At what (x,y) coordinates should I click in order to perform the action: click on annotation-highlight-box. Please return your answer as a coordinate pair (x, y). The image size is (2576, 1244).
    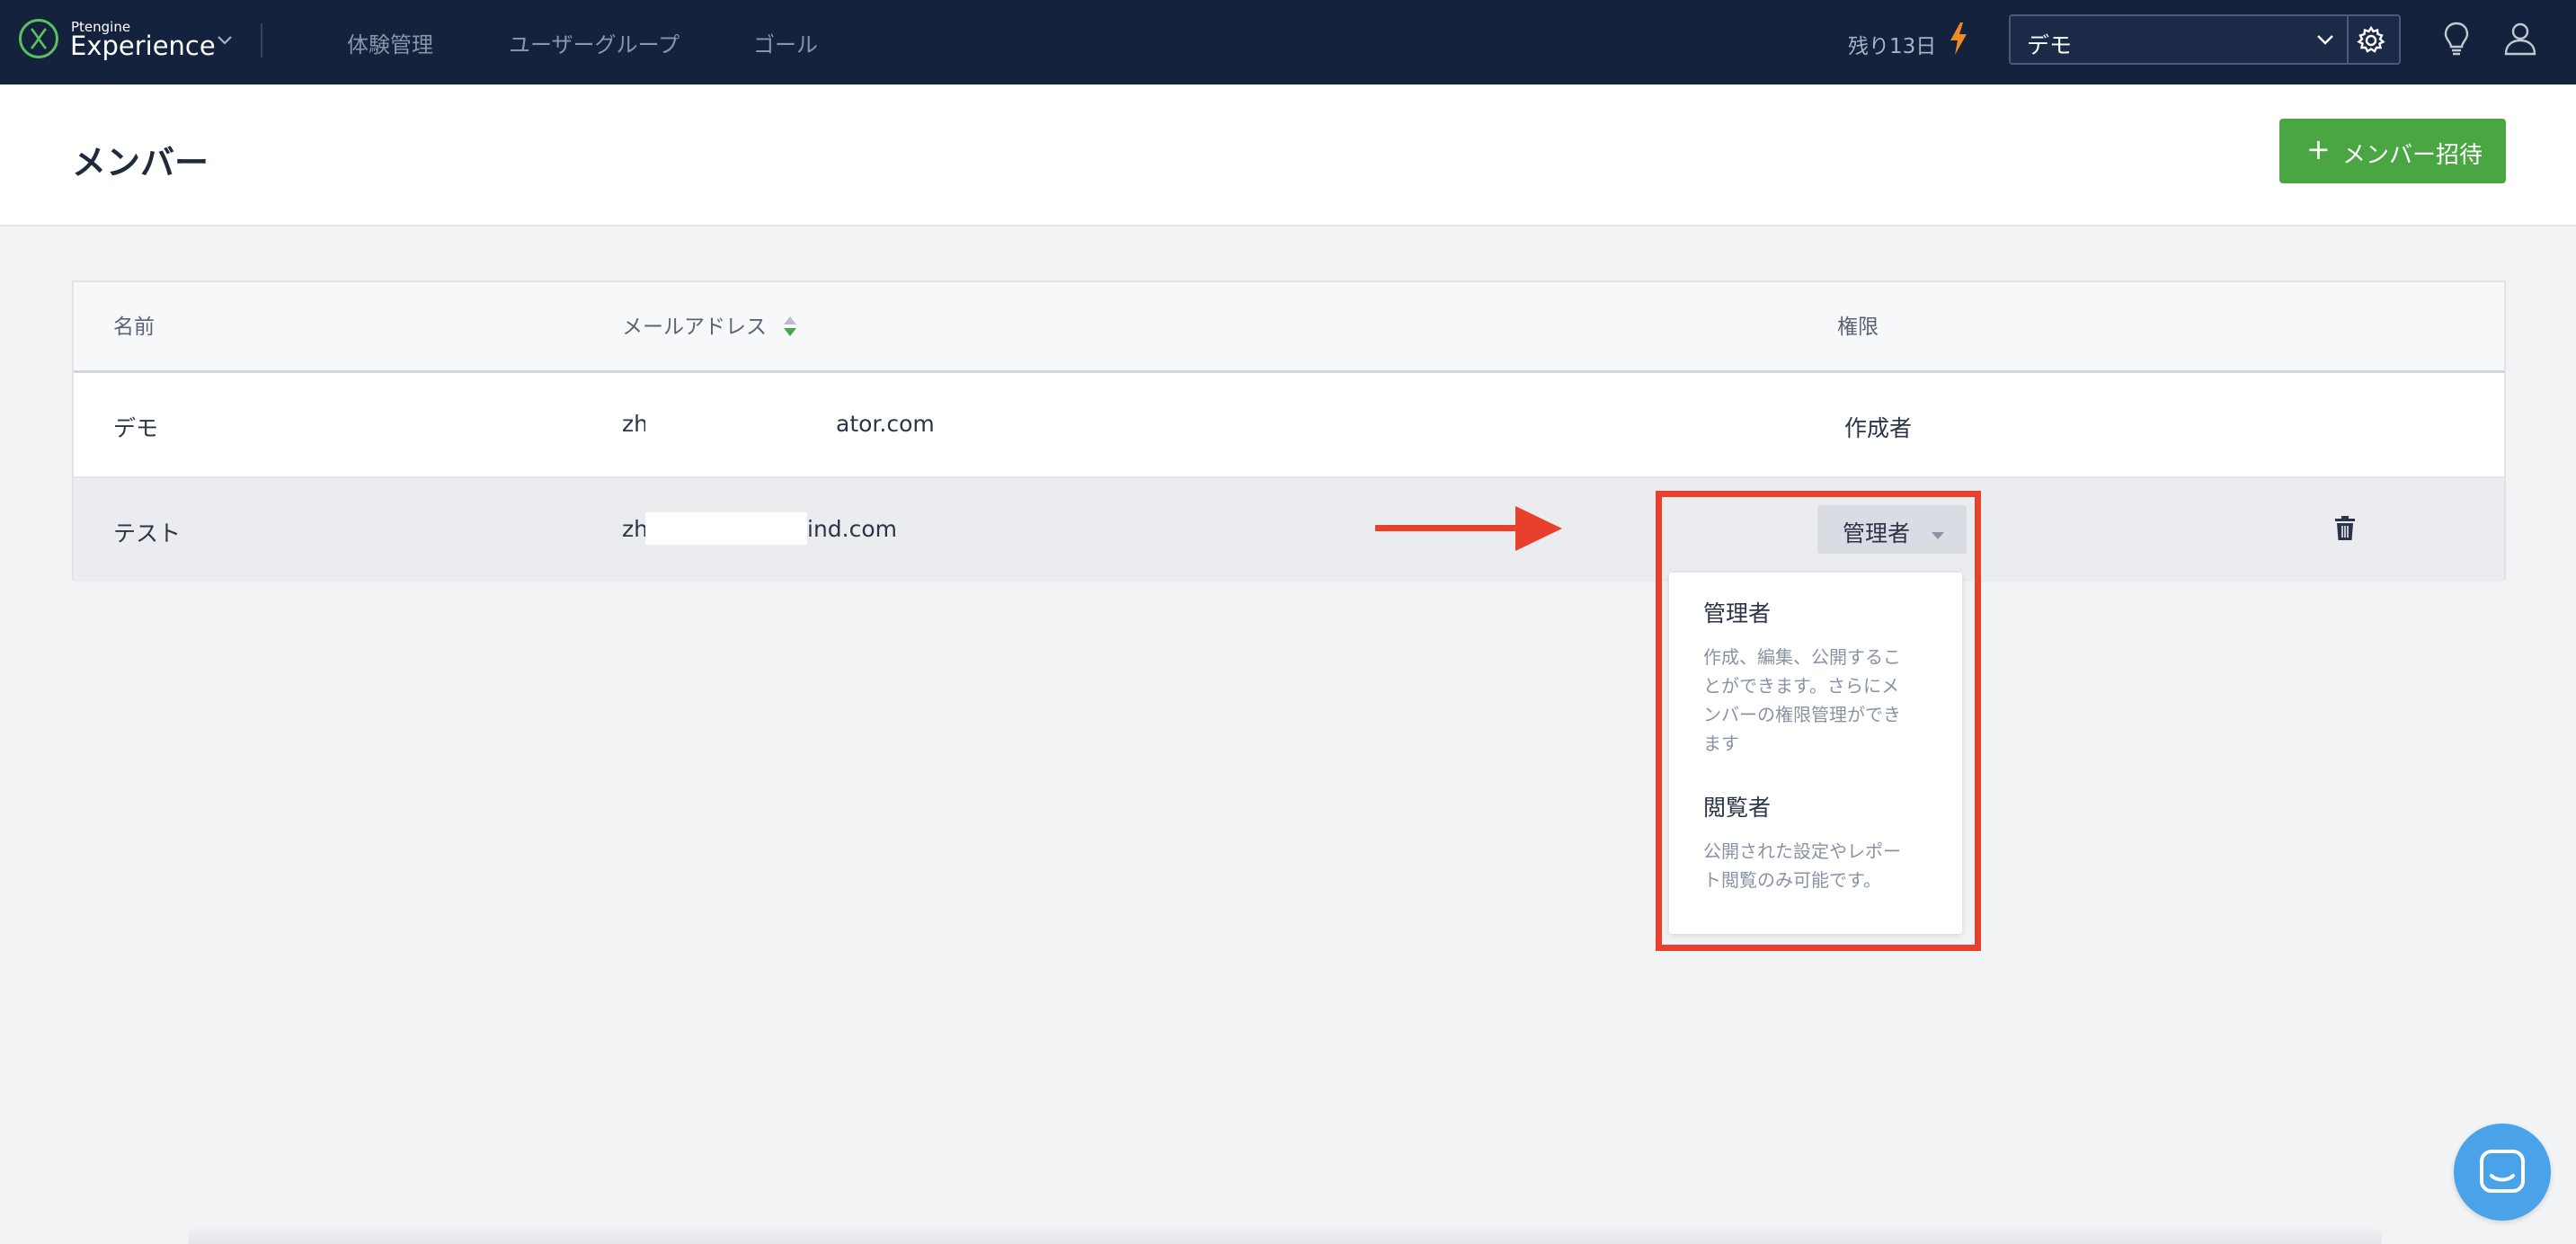
    Looking at the image, I should click on (1818, 721).